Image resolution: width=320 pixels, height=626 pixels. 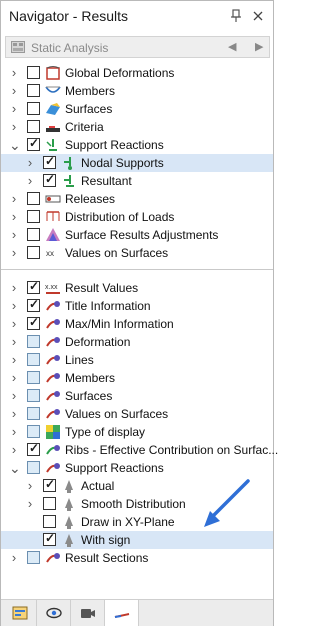 I want to click on tree-item: › Lines, so click(x=137, y=360).